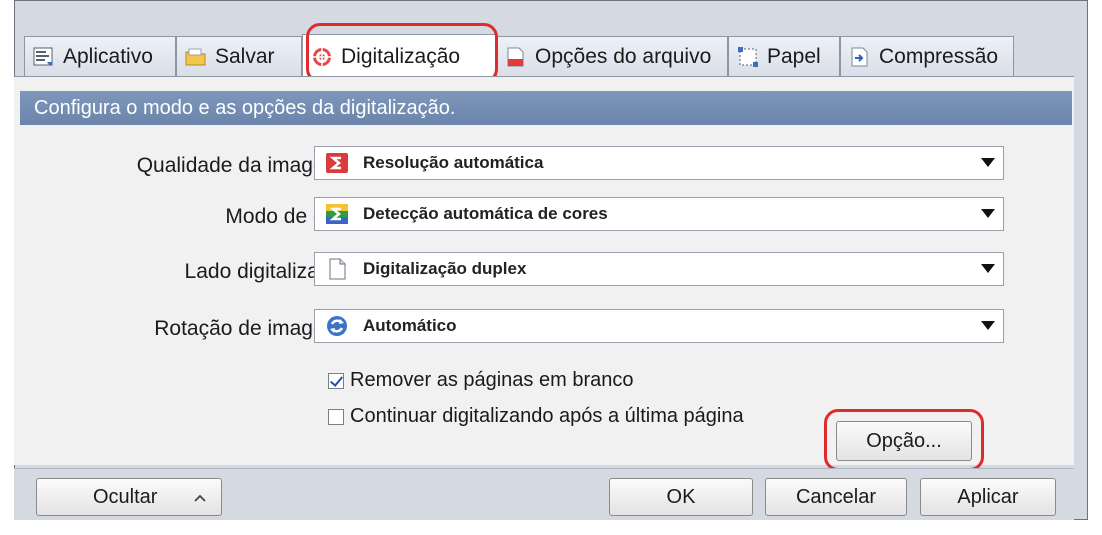 The height and width of the screenshot is (535, 1102). What do you see at coordinates (659, 269) in the screenshot?
I see `scan-side-select: Digitalização duplex` at bounding box center [659, 269].